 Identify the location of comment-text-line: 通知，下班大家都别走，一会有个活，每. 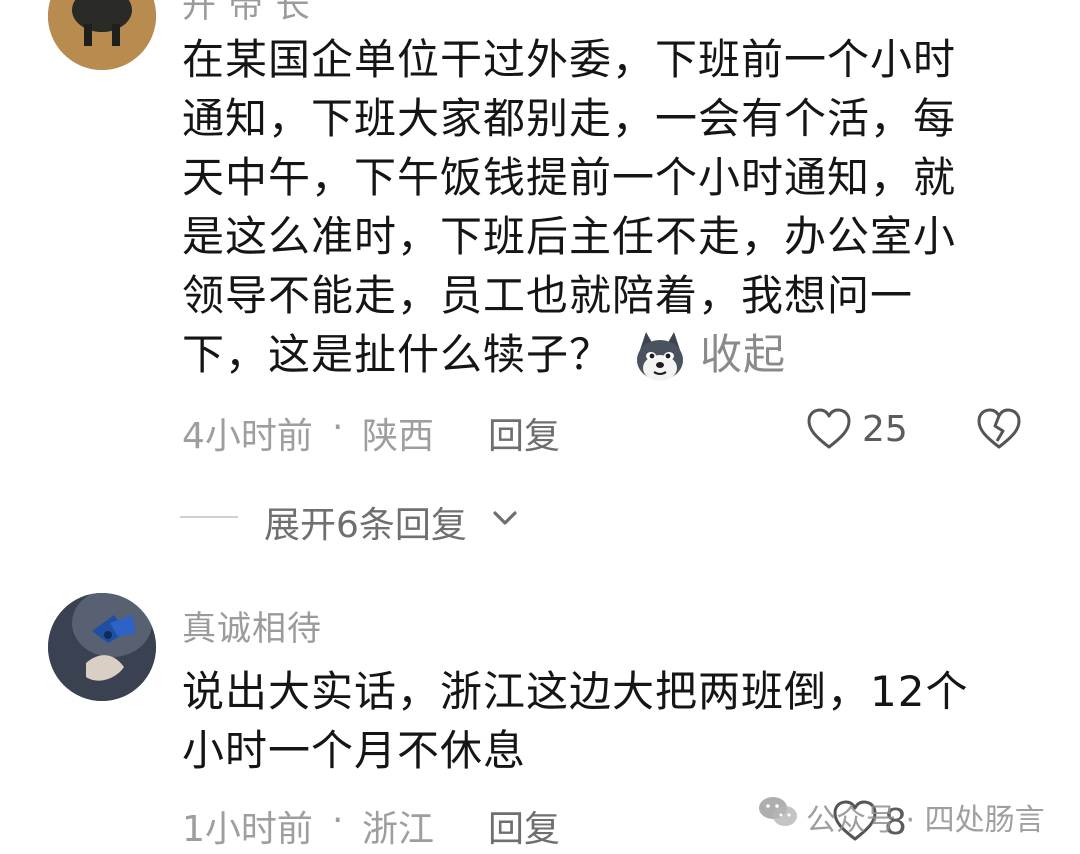
(569, 118).